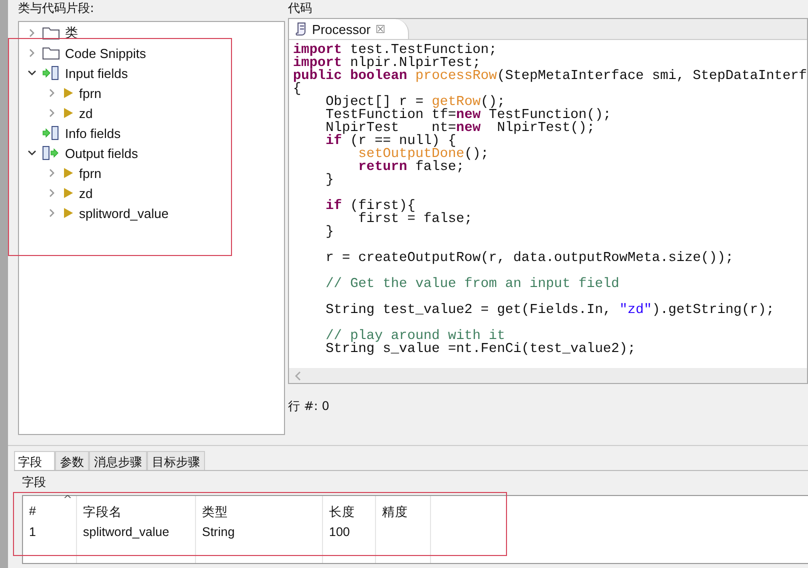  I want to click on horizontal-scrollbar, so click(548, 375).